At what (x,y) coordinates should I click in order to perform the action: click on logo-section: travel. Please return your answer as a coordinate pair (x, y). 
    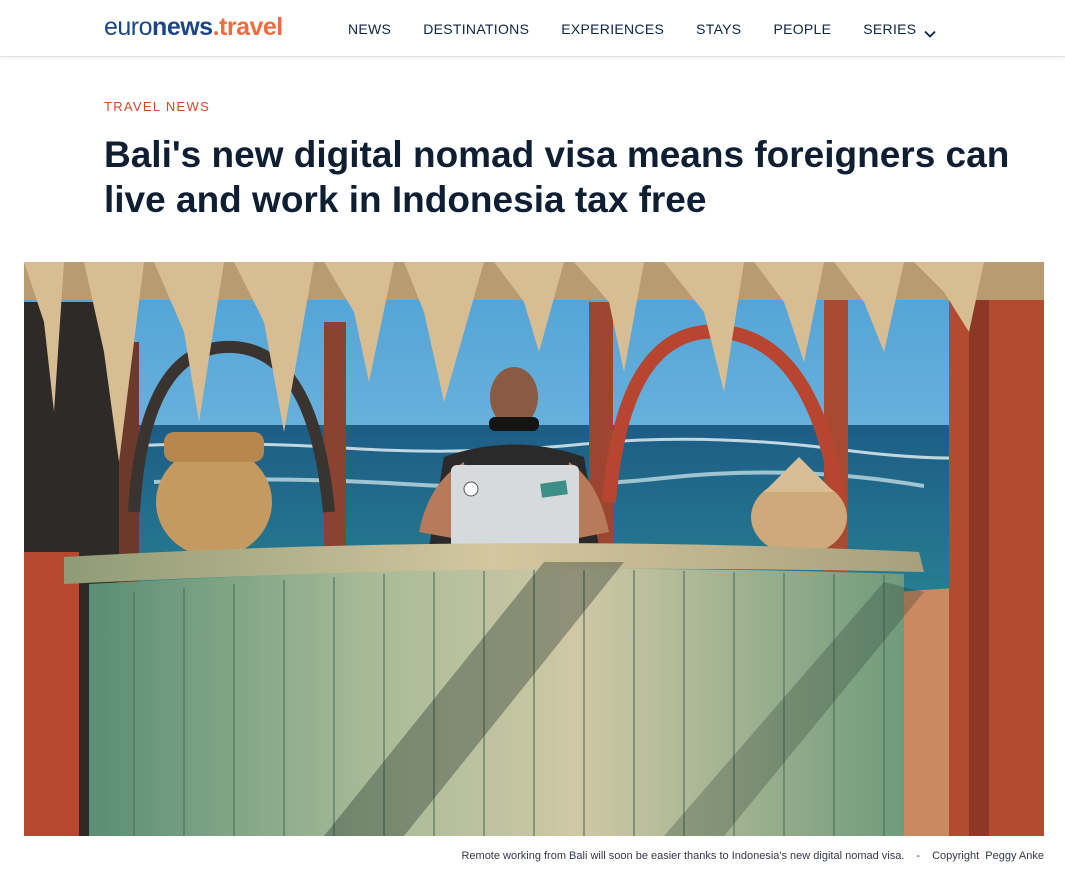
    Looking at the image, I should click on (251, 27).